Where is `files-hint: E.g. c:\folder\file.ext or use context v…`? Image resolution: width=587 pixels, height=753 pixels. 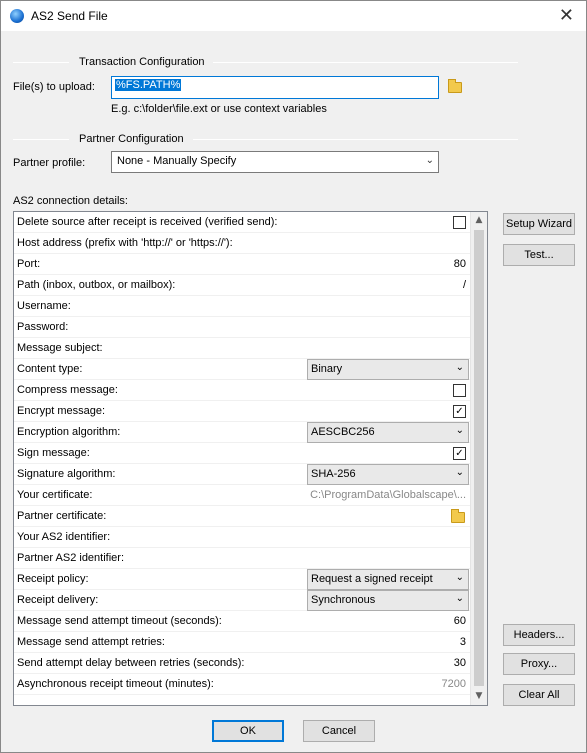 files-hint: E.g. c:\folder\file.ext or use context v… is located at coordinates (219, 109).